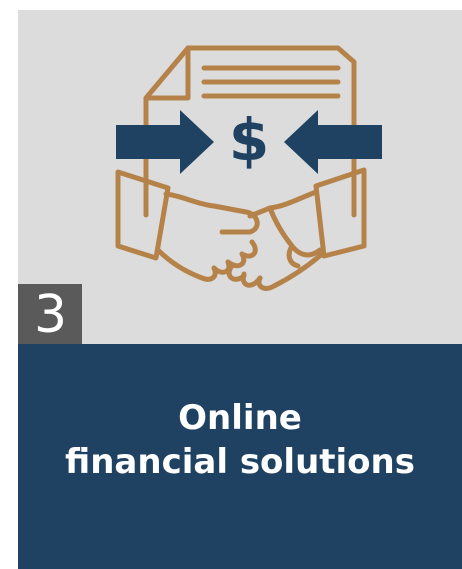 The height and width of the screenshot is (569, 462). I want to click on dollar-icon: $, so click(249, 140).